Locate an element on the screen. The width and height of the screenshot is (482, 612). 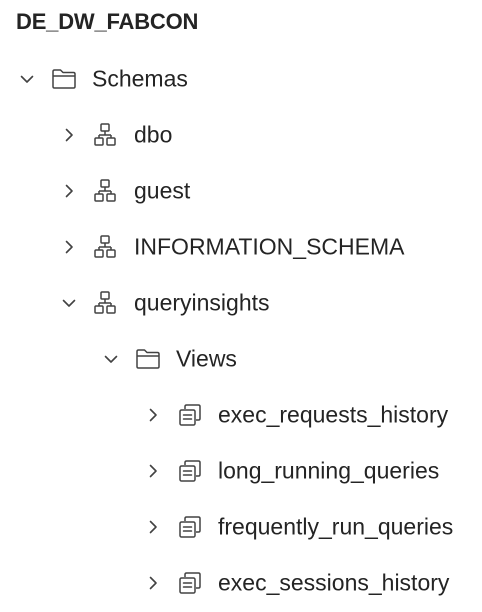
tree-node-label: dbo is located at coordinates (153, 134).